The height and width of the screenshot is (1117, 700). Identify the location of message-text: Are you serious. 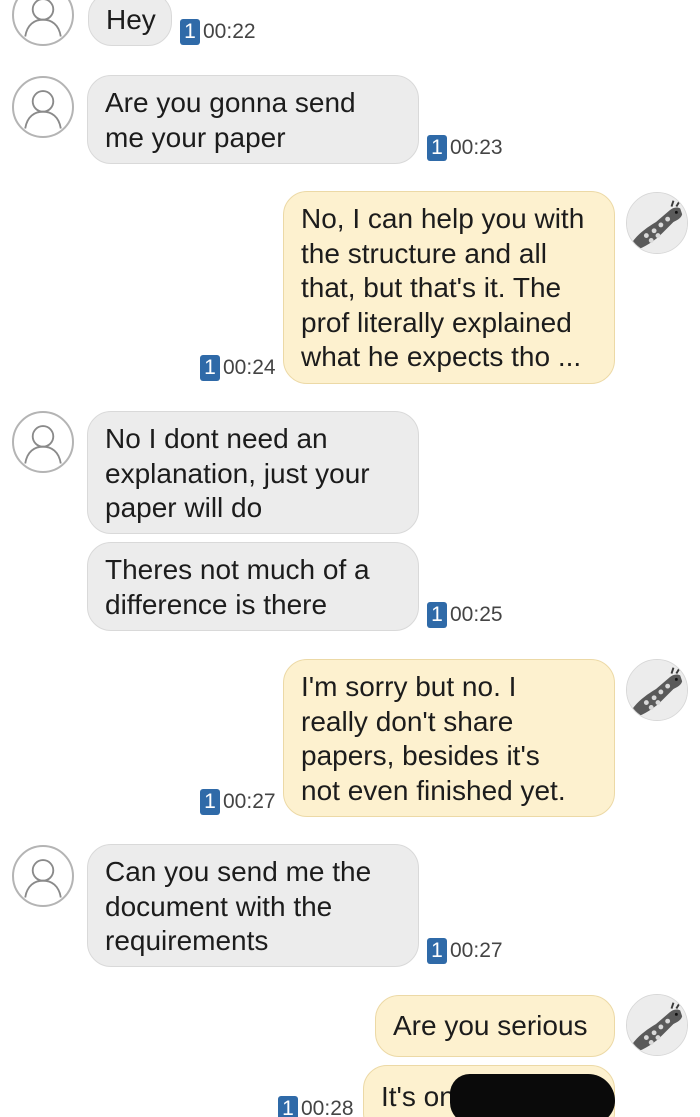
(490, 1025).